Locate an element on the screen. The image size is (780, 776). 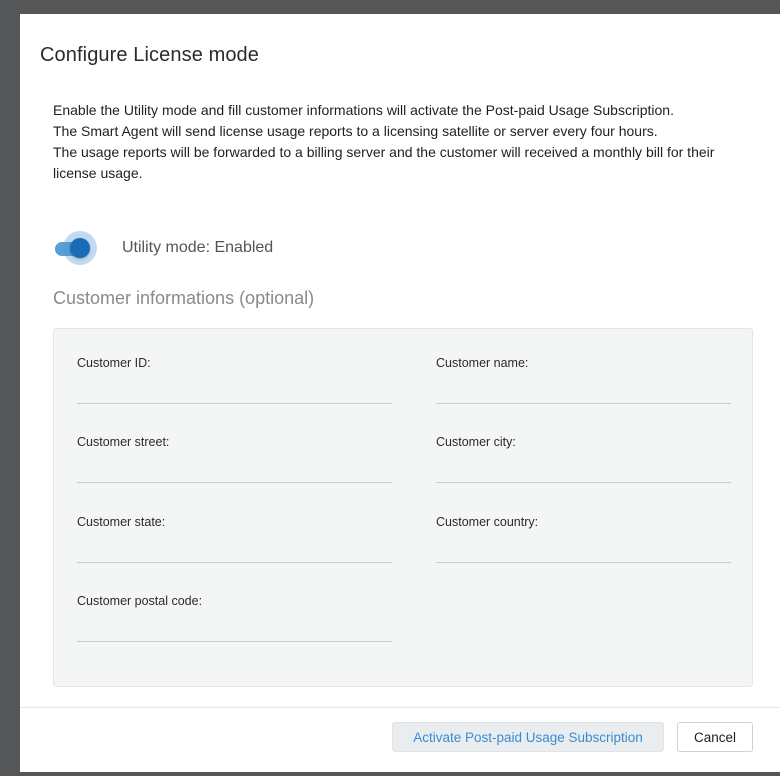
customer-id-input is located at coordinates (234, 393).